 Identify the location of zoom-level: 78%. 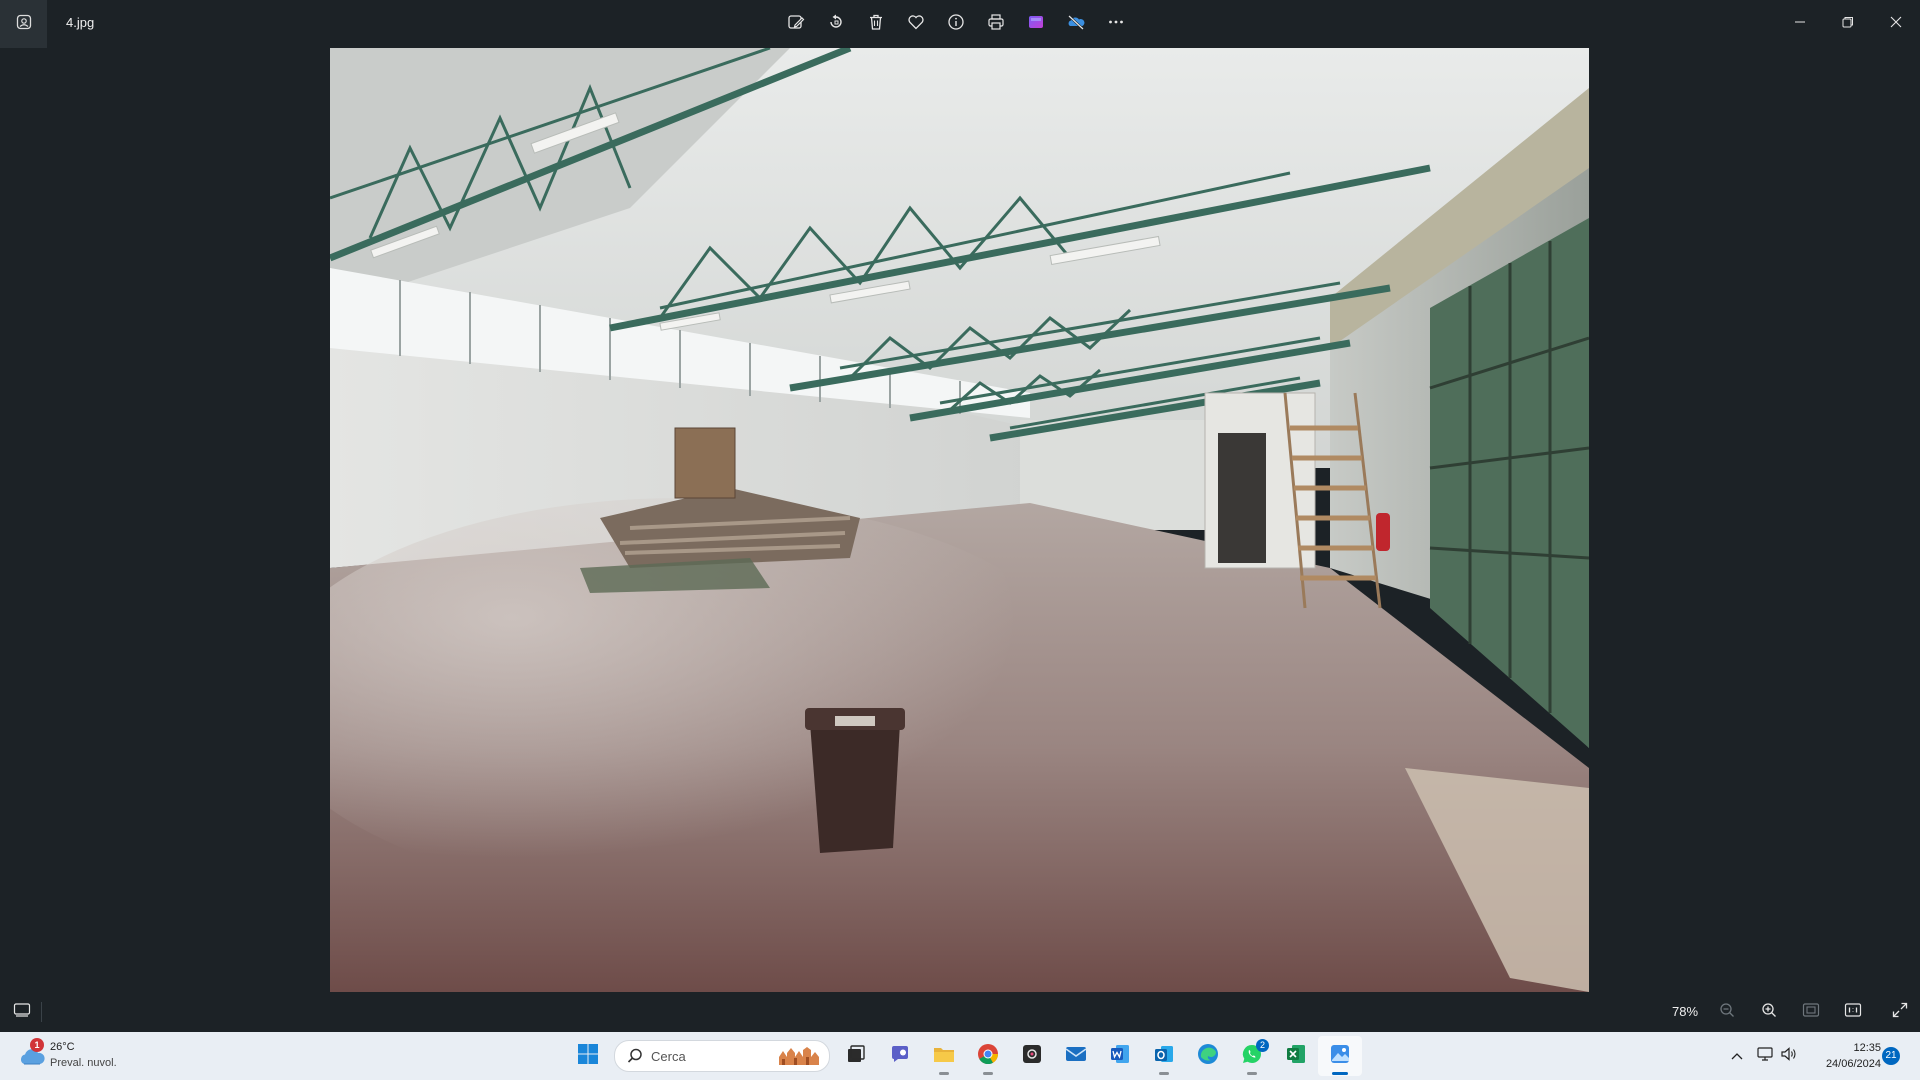
(1685, 1011).